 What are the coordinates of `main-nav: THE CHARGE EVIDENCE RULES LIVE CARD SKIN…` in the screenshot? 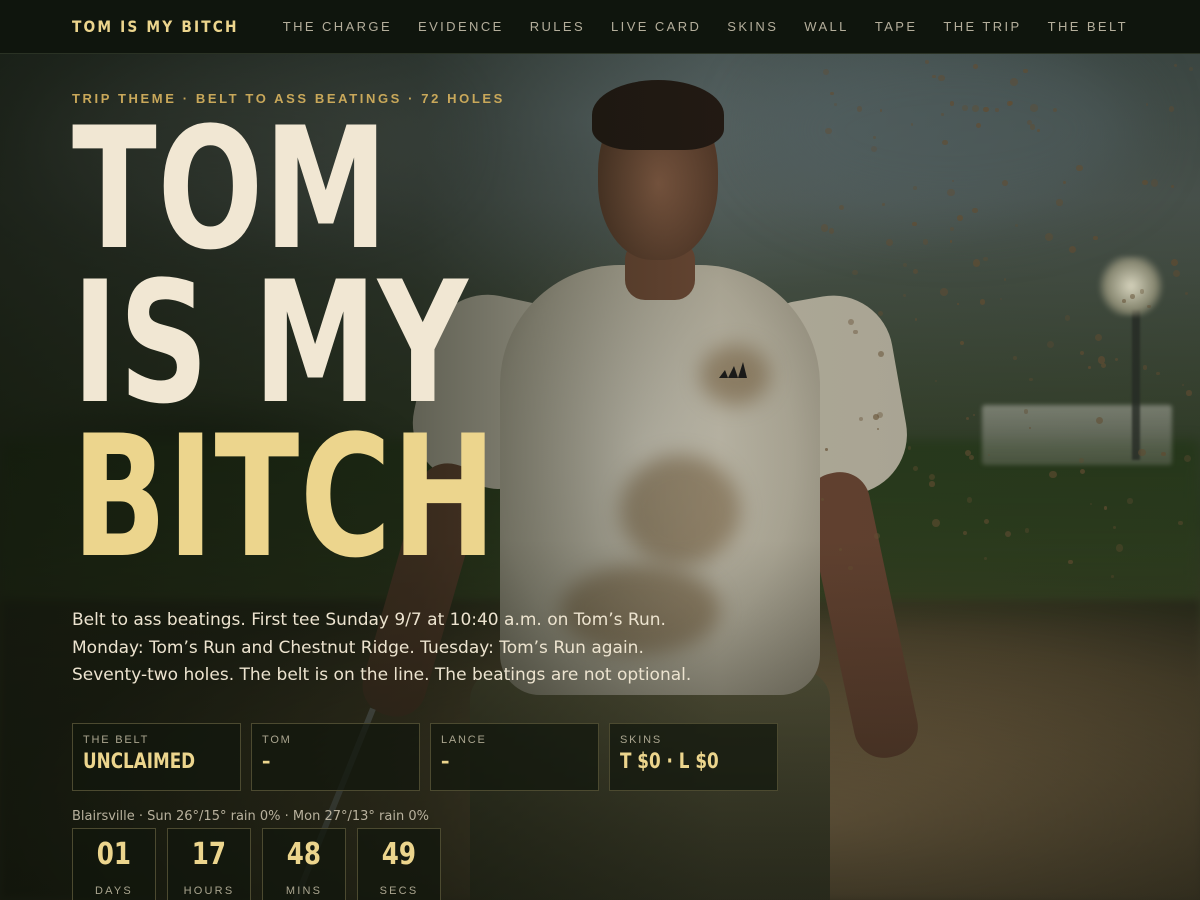 It's located at (705, 26).